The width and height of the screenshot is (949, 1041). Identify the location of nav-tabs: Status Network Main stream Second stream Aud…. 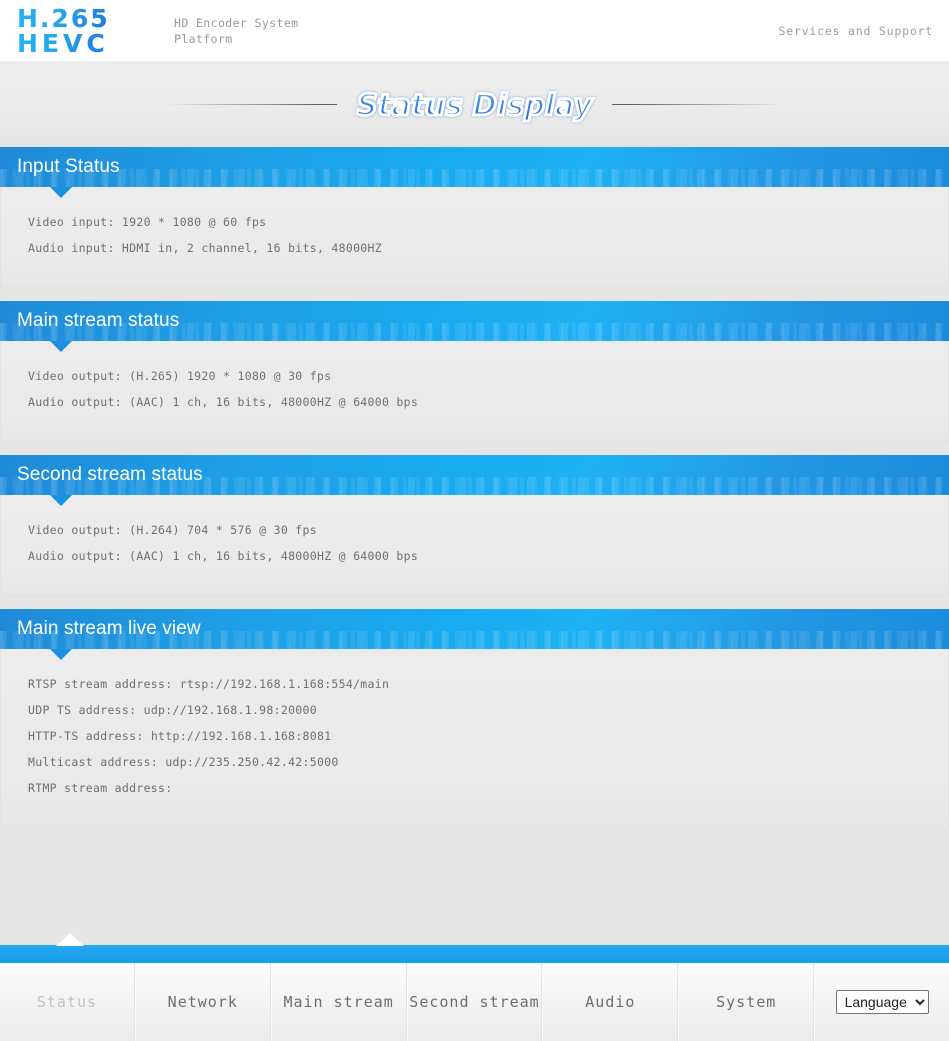
(474, 1002).